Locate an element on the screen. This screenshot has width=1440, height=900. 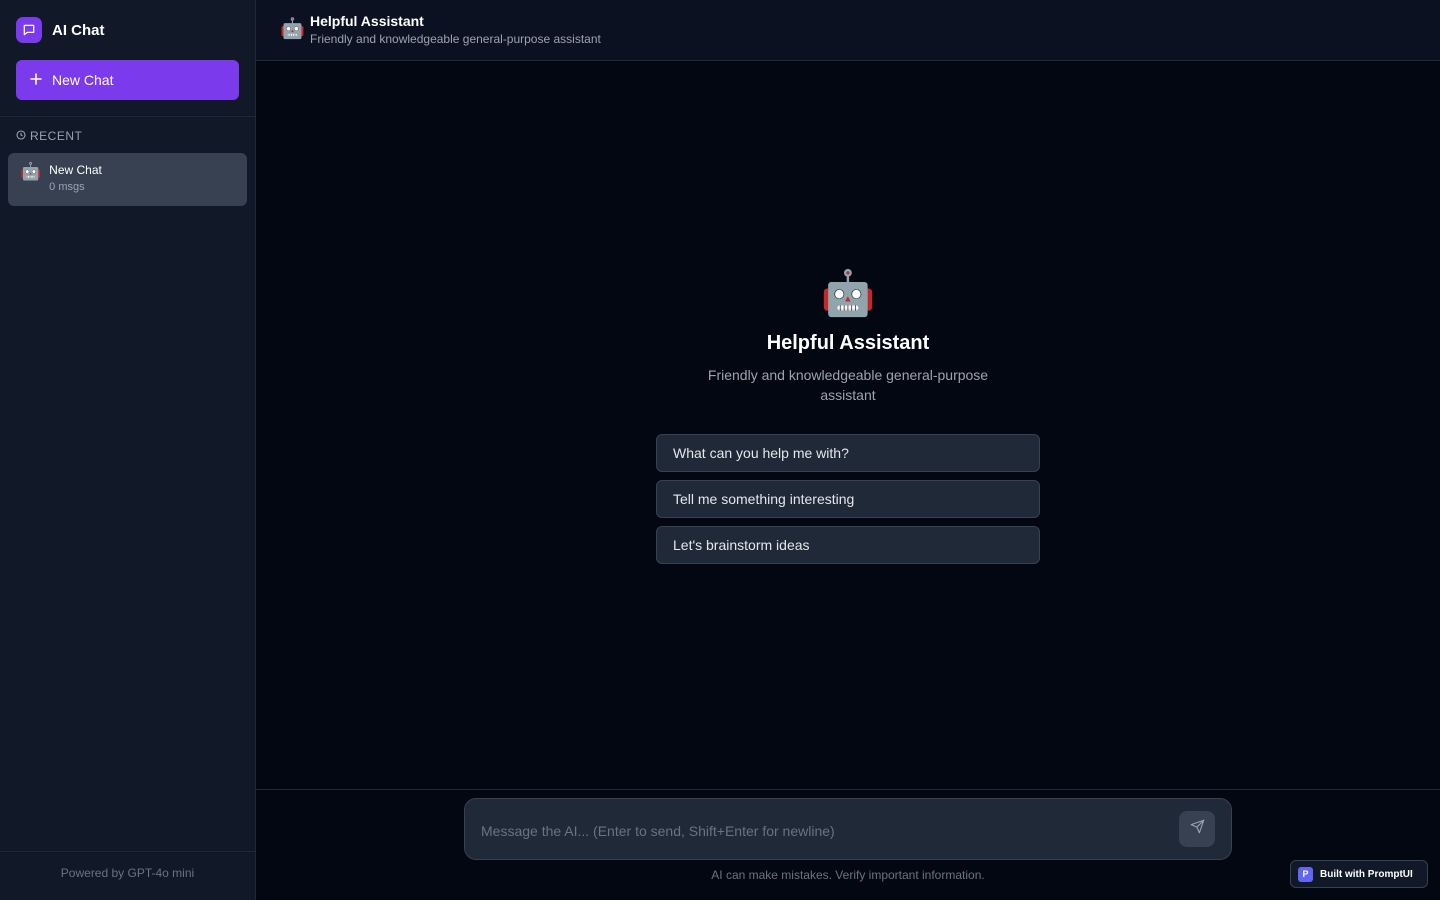
clock-icon is located at coordinates (21, 136).